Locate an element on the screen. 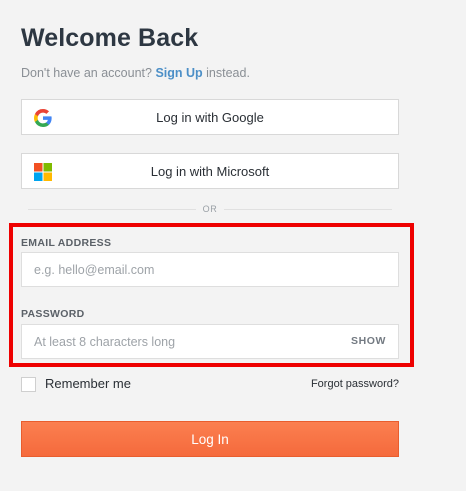 This screenshot has width=466, height=491. signup-prompt-prefix: Don't have an account? is located at coordinates (86, 73).